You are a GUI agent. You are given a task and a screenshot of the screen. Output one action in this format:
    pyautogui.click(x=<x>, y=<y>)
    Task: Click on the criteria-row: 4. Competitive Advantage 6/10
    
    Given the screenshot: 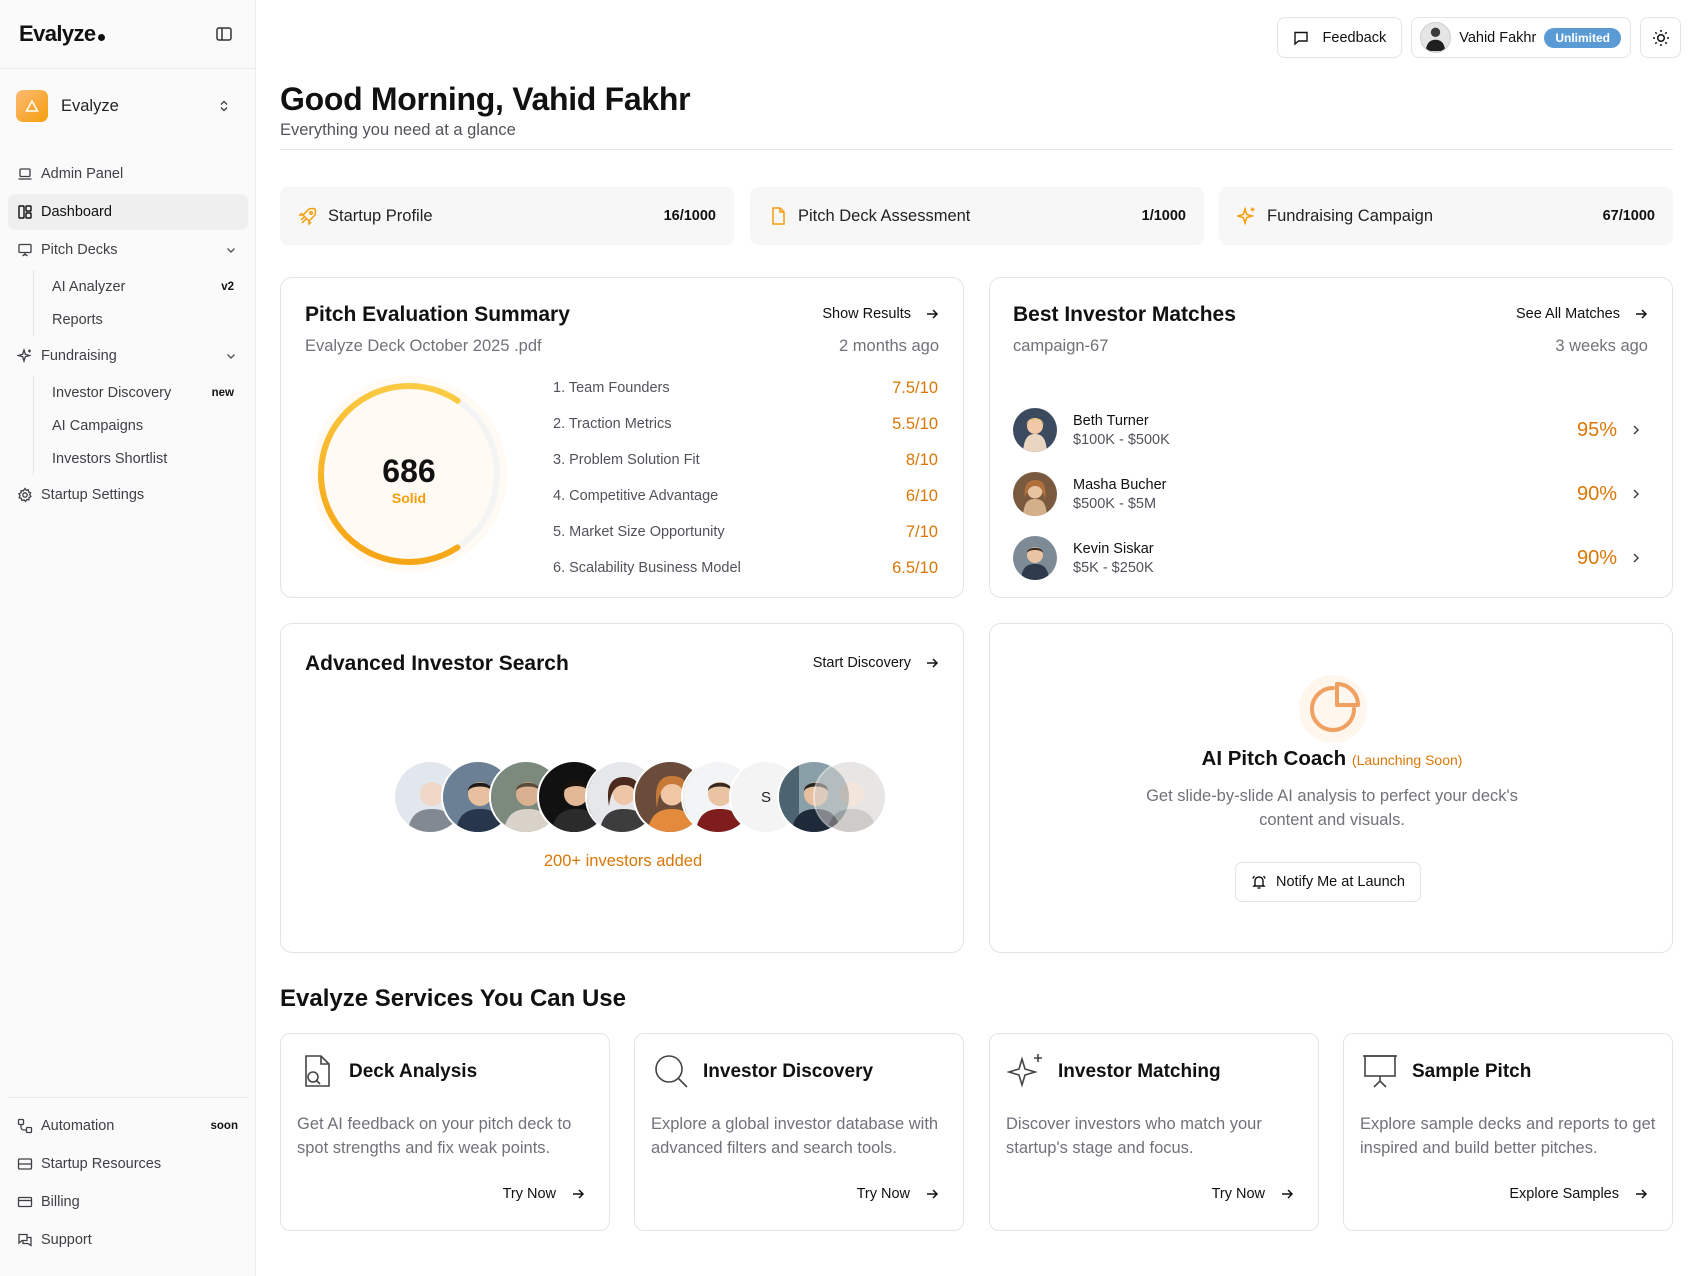 What is the action you would take?
    pyautogui.click(x=745, y=495)
    